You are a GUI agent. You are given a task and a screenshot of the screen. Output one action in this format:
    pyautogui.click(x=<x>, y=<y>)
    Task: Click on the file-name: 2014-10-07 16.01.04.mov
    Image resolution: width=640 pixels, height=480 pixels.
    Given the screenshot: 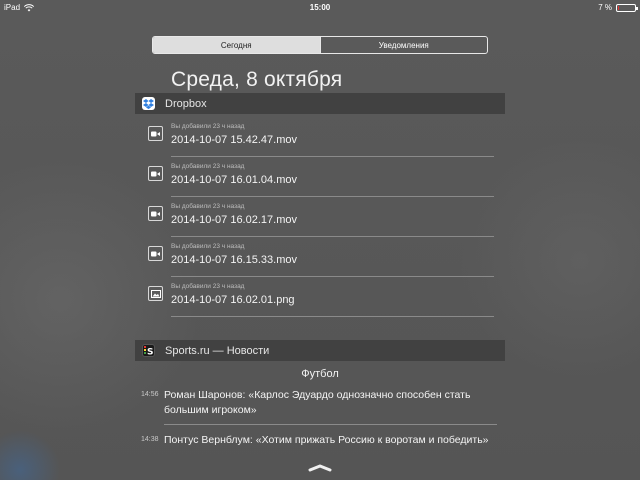 What is the action you would take?
    pyautogui.click(x=234, y=180)
    